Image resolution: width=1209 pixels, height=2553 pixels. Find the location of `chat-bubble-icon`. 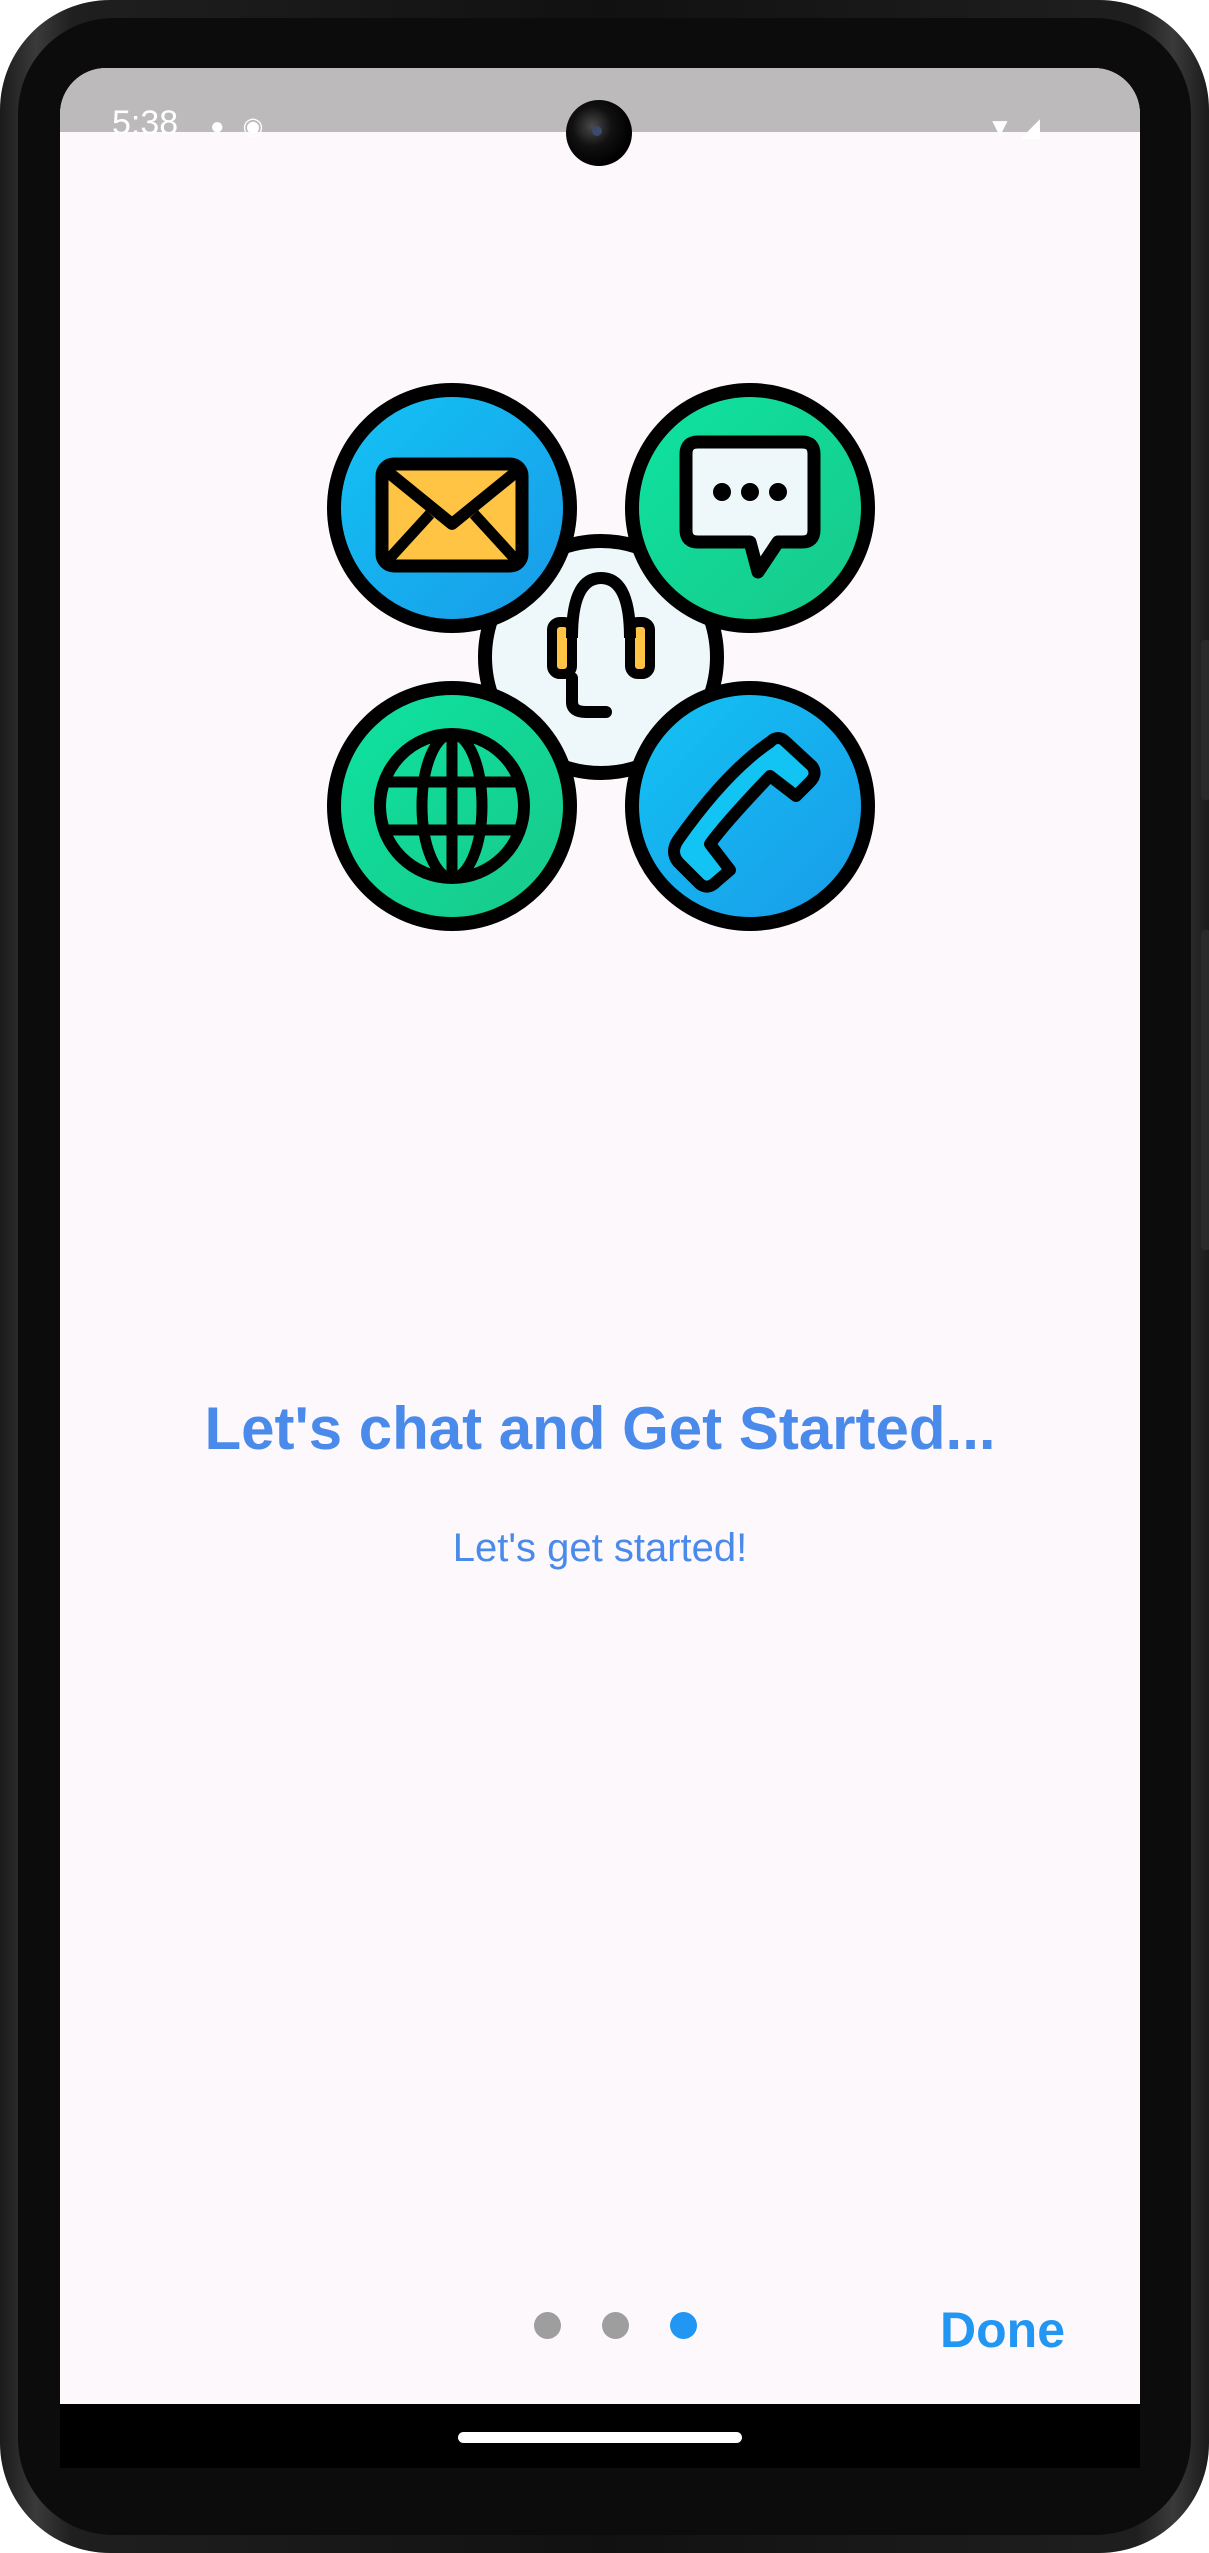

chat-bubble-icon is located at coordinates (750, 508).